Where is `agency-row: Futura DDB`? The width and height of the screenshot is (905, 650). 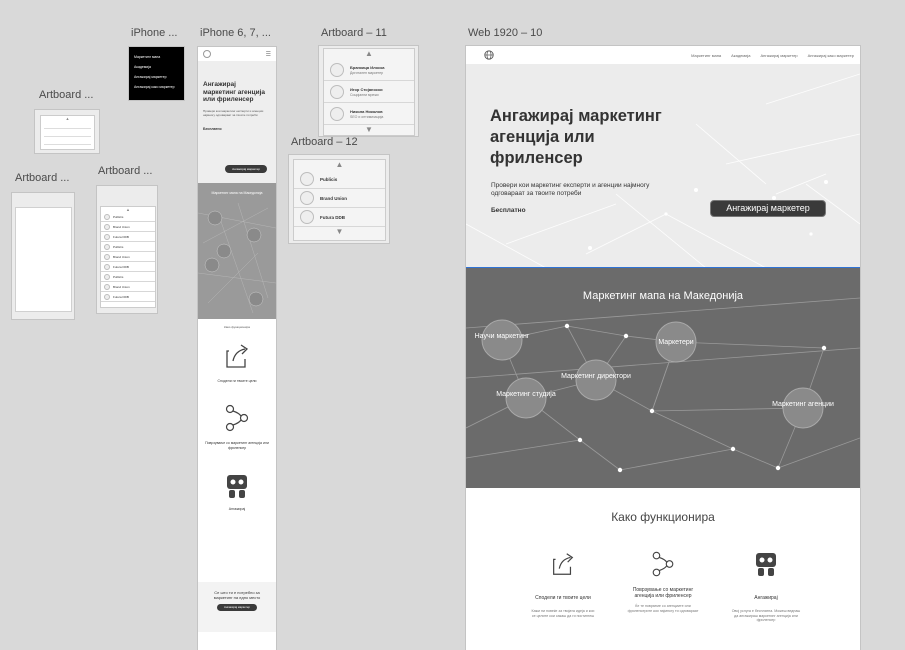 agency-row: Futura DDB is located at coordinates (339, 217).